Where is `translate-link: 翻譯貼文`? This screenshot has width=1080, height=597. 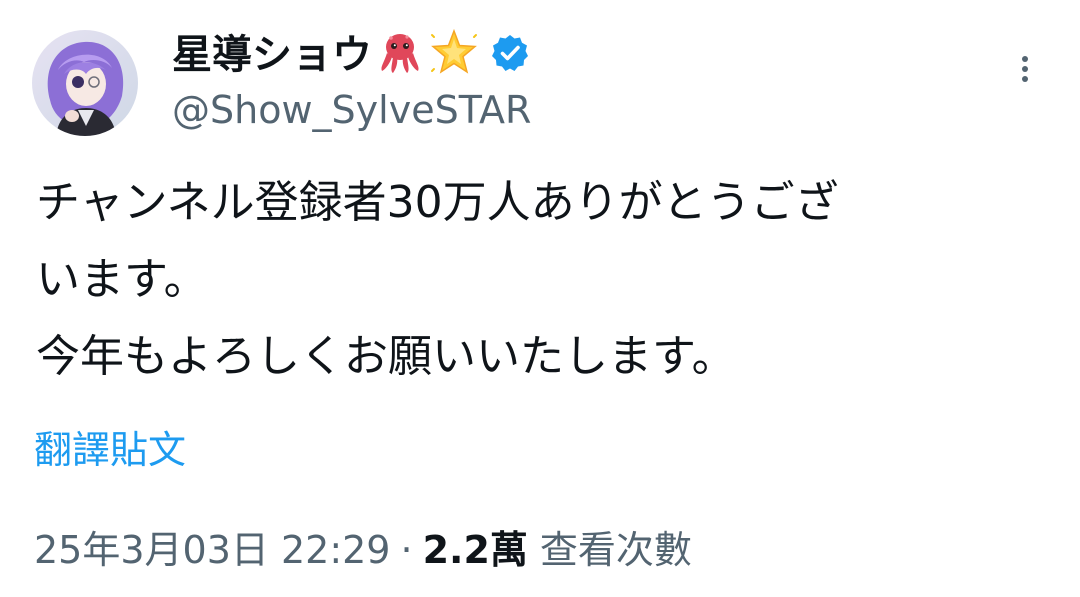 translate-link: 翻譯貼文 is located at coordinates (110, 450).